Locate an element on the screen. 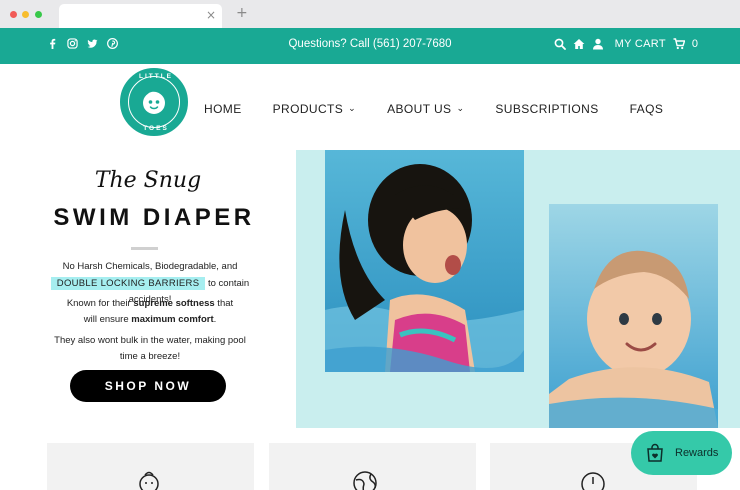  bold-text: maximum comfort is located at coordinates (172, 319).